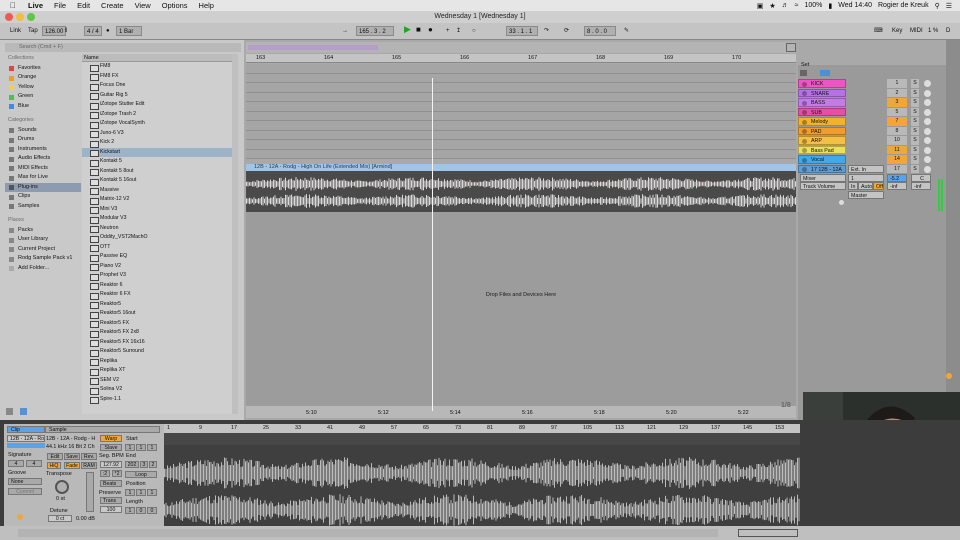 The width and height of the screenshot is (960, 540). Describe the element at coordinates (825, 73) in the screenshot. I see `track-io-toggle-icon` at that location.